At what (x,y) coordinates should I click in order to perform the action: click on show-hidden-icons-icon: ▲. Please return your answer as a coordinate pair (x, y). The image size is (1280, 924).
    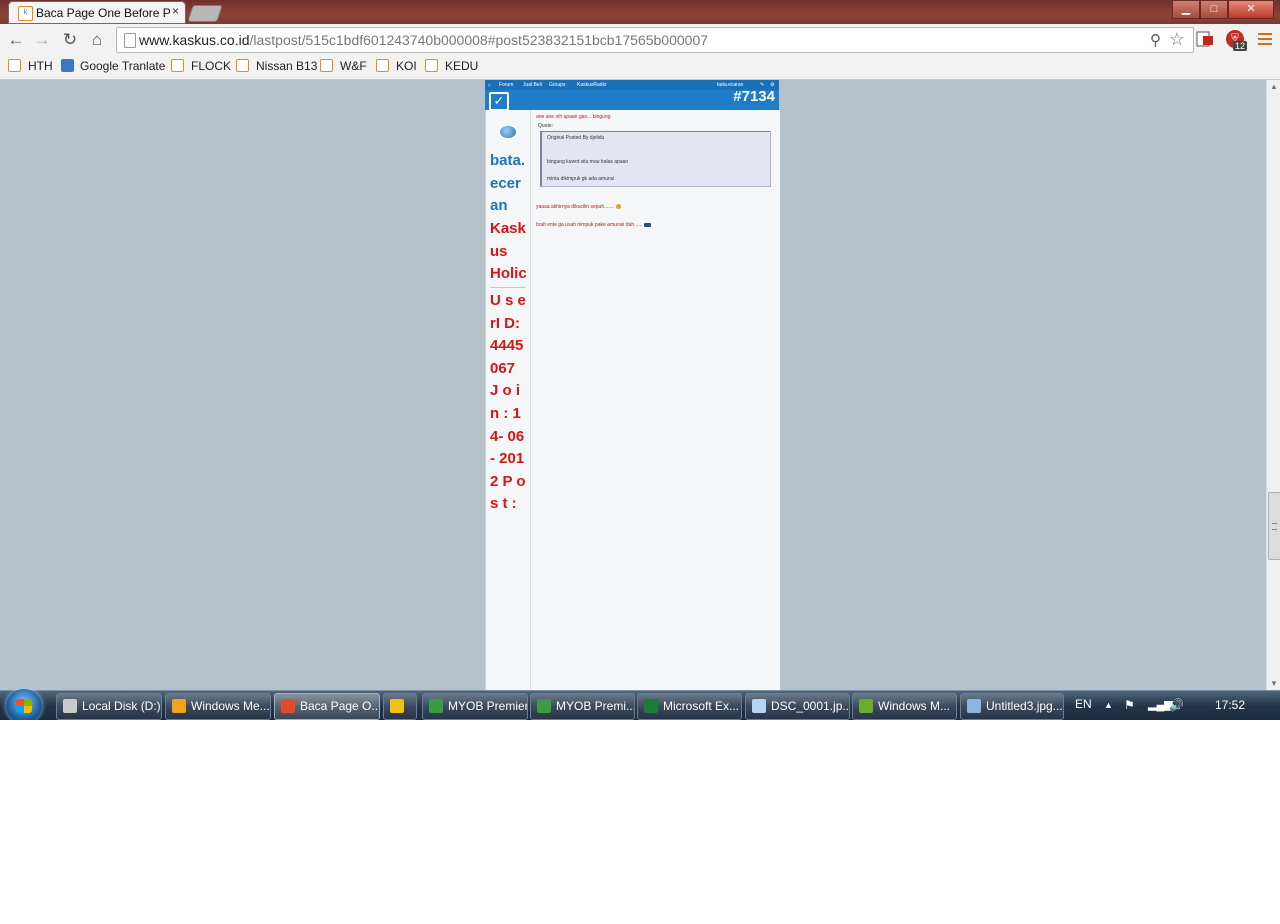
    Looking at the image, I should click on (1108, 705).